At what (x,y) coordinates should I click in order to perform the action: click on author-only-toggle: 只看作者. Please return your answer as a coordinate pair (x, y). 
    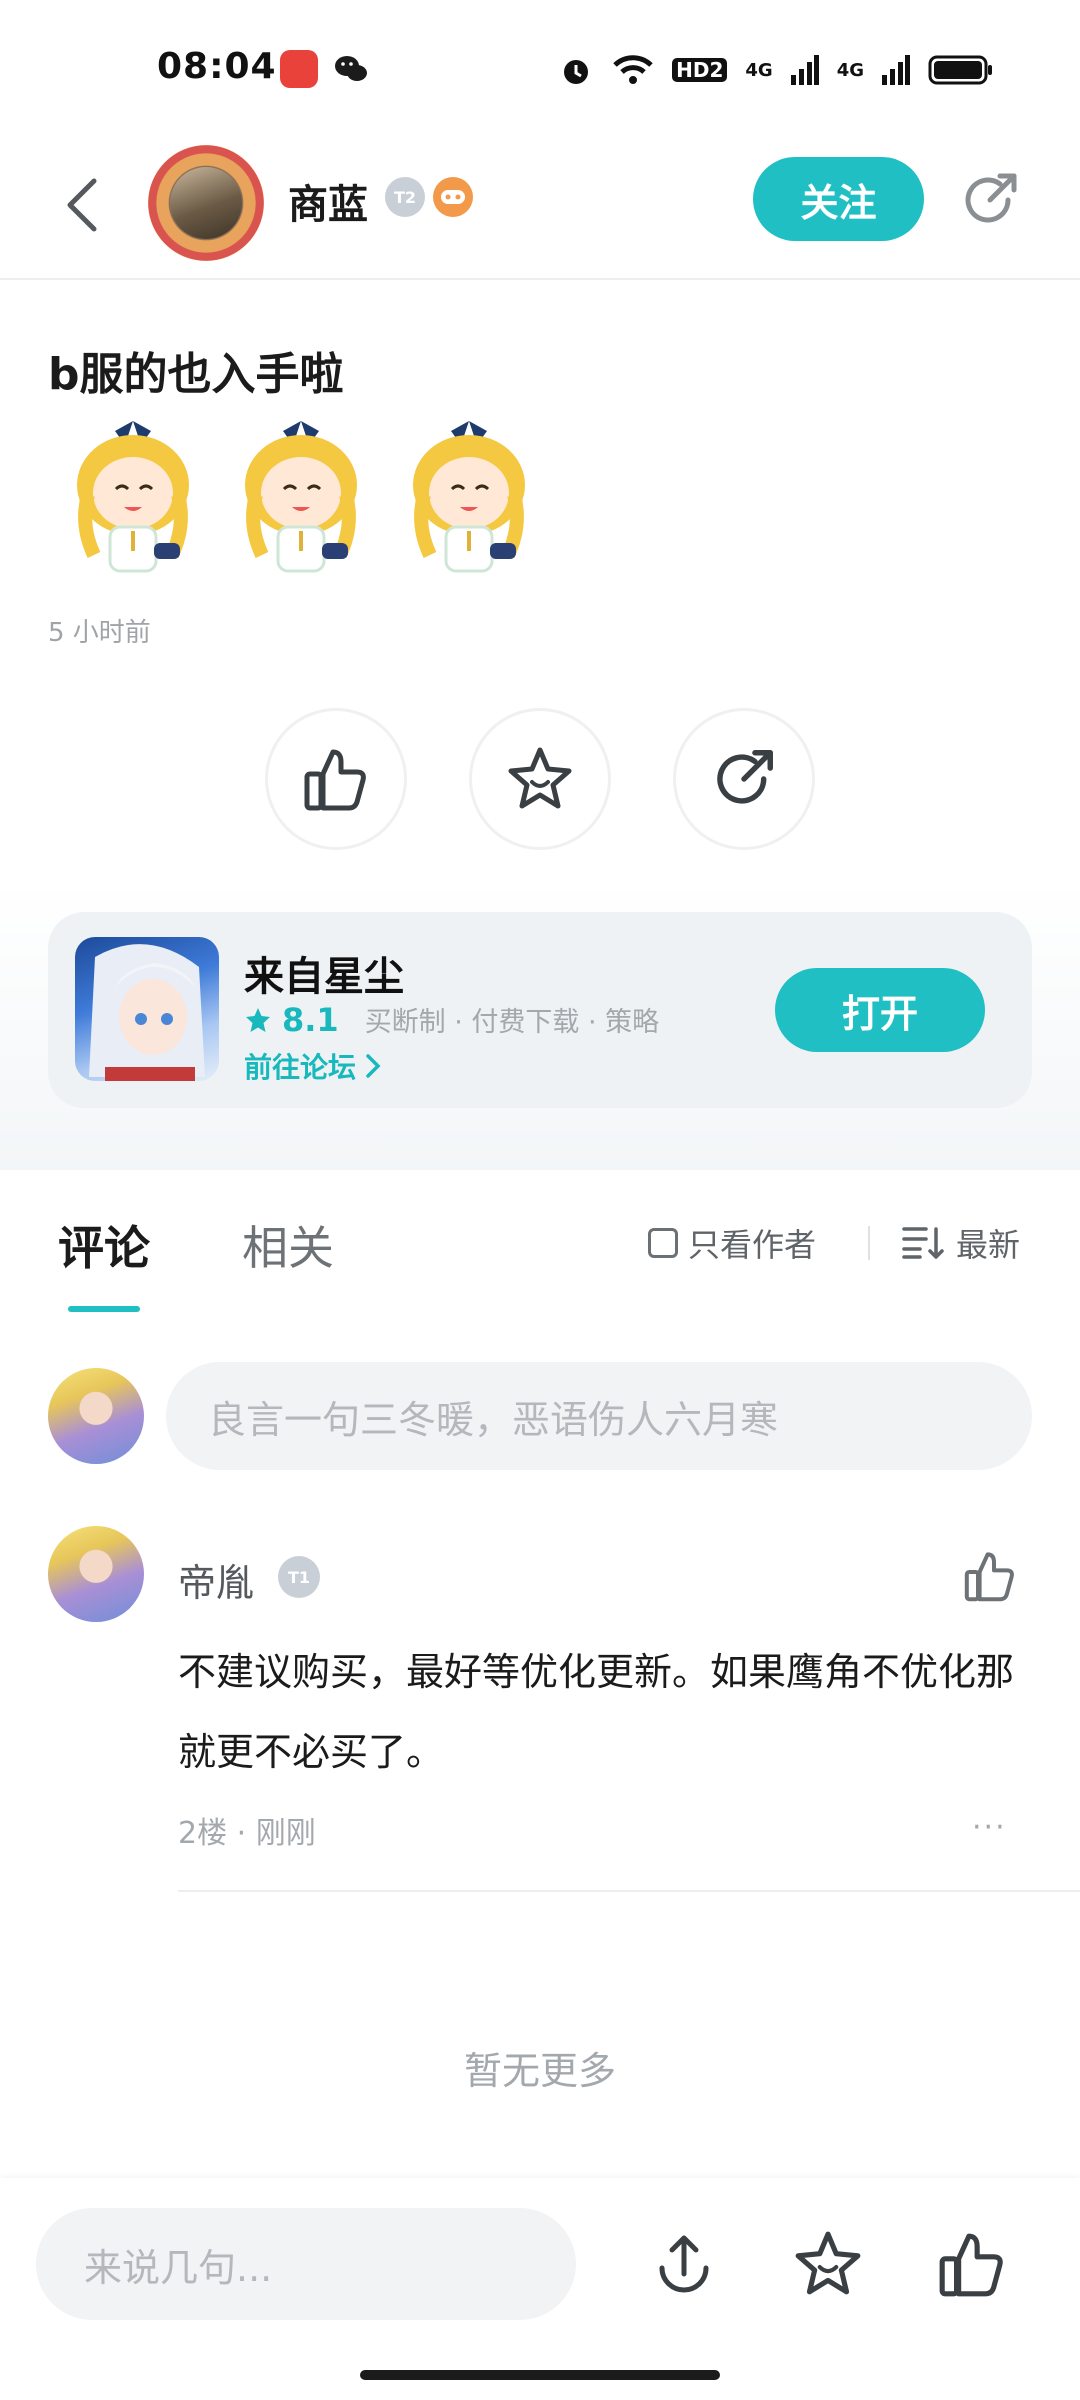
    Looking at the image, I should click on (732, 1243).